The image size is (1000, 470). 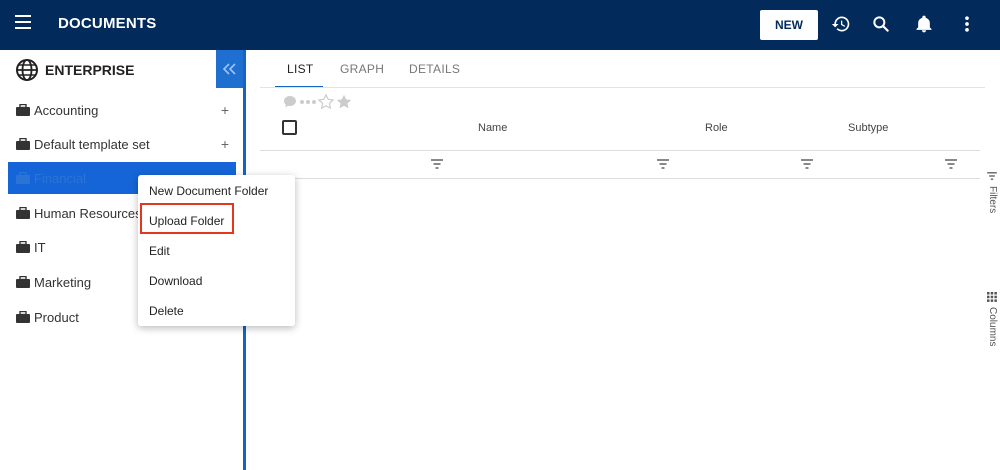 What do you see at coordinates (159, 251) in the screenshot?
I see `menu-item-edit: Edit` at bounding box center [159, 251].